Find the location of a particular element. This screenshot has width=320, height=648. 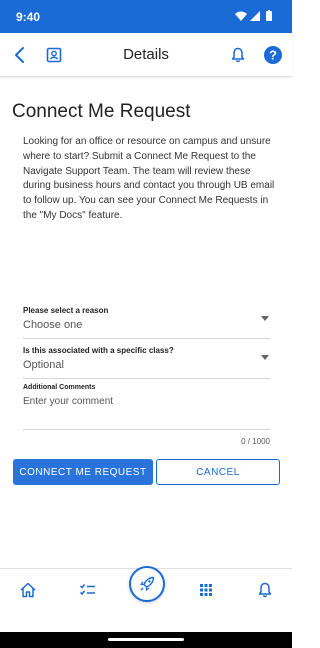

help-glyph: ? is located at coordinates (273, 55).